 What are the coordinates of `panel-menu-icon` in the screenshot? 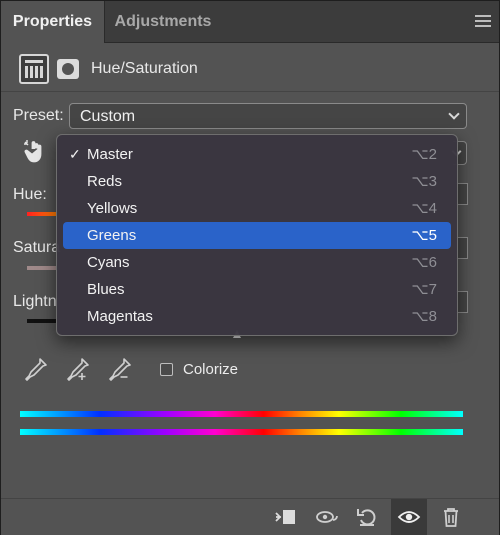 It's located at (483, 21).